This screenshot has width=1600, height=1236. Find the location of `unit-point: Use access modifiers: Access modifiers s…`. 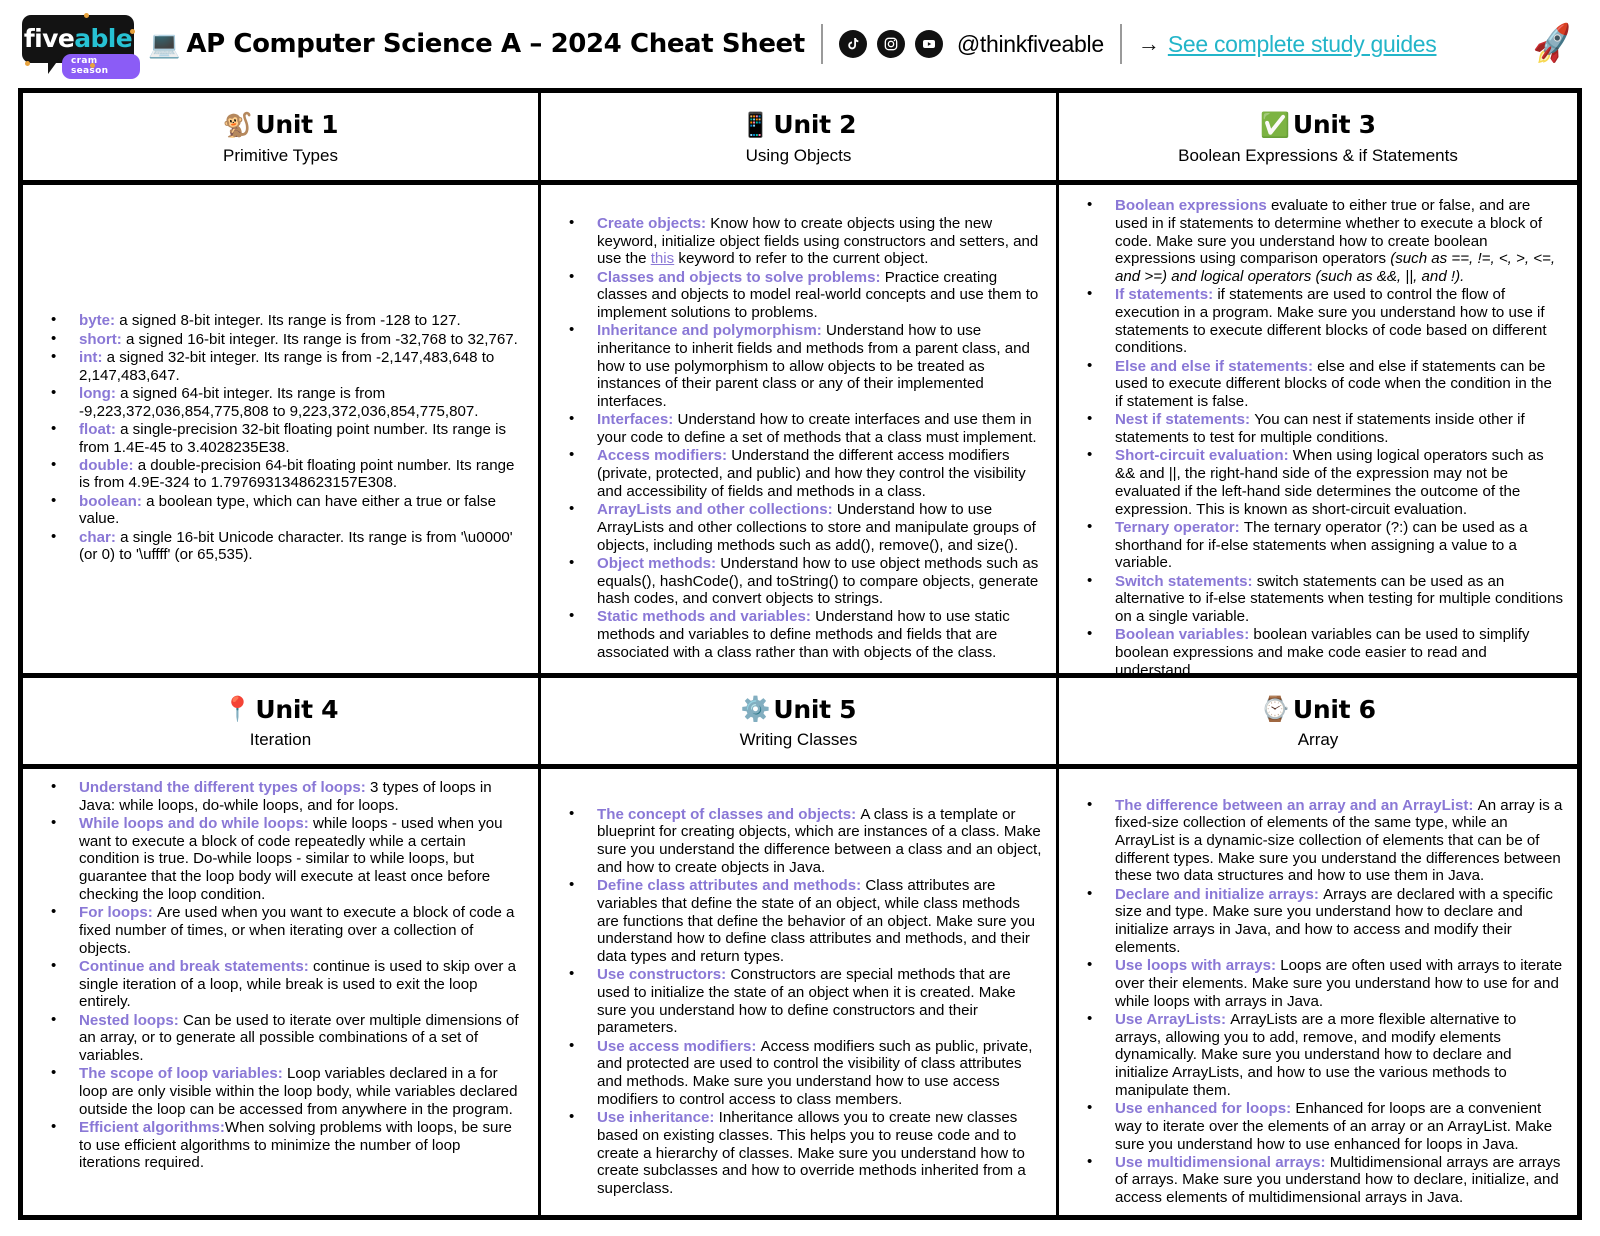

unit-point: Use access modifiers: Access modifiers s… is located at coordinates (805, 1073).